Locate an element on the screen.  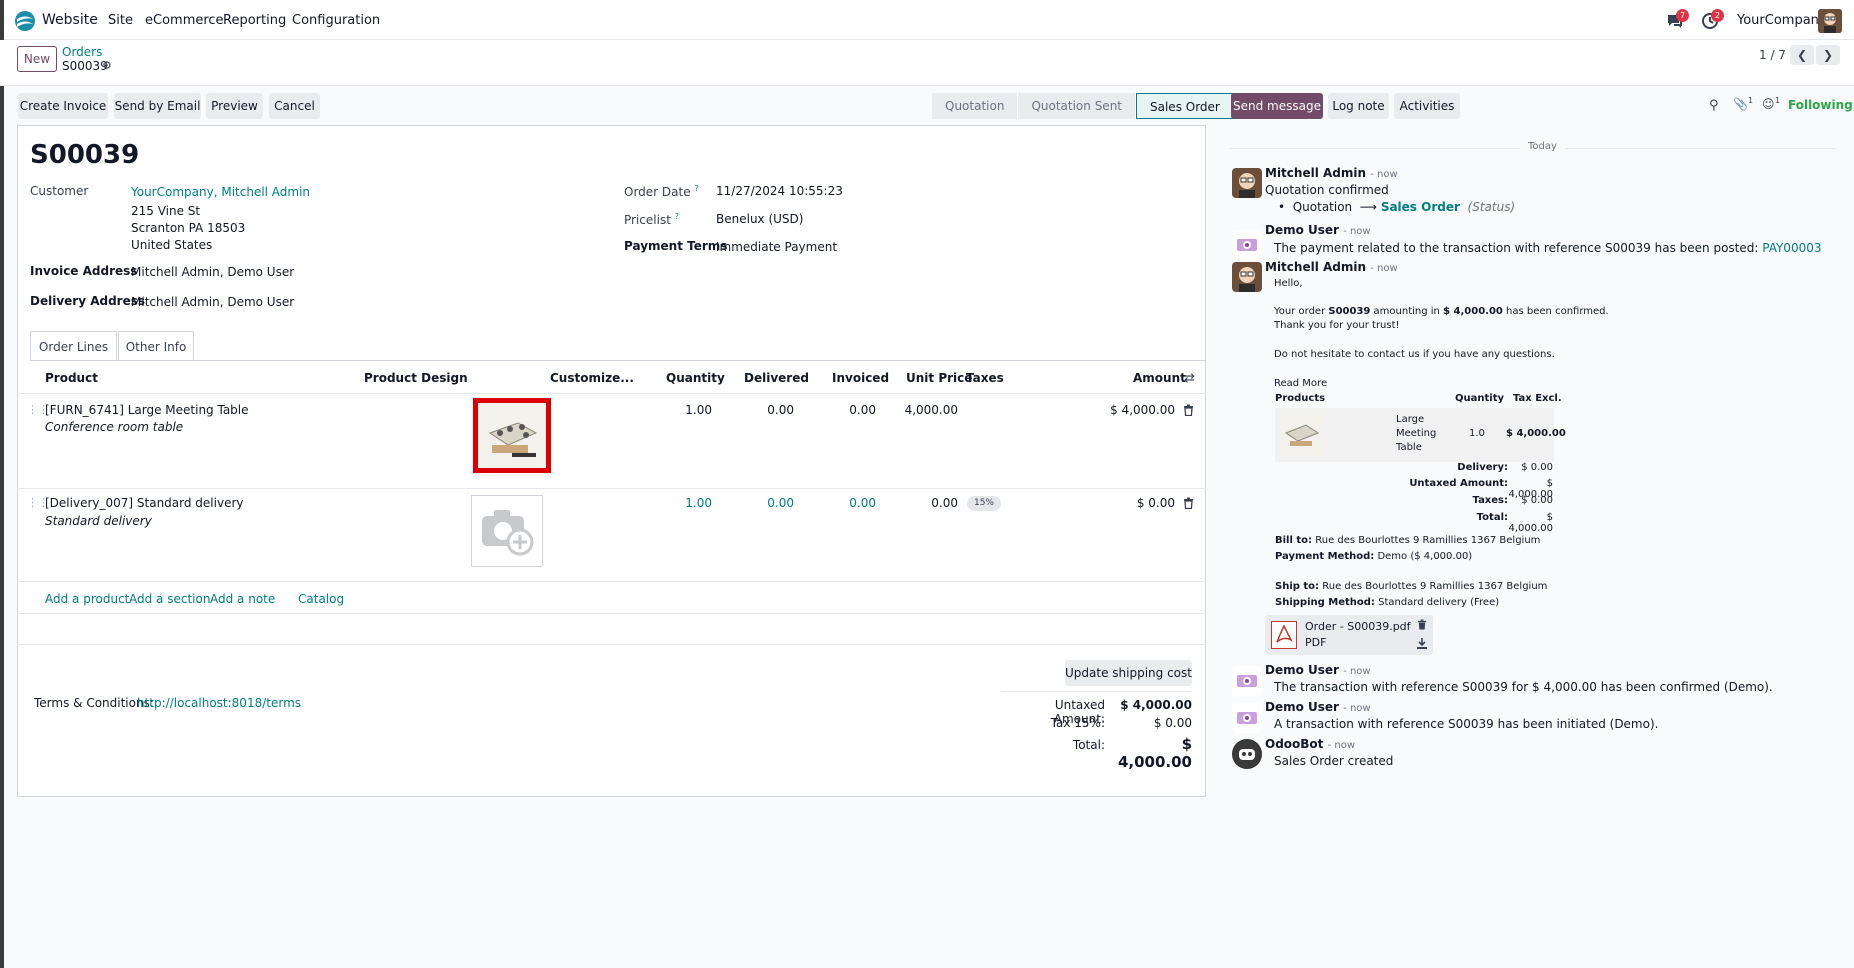
embedded-col-tax-excl: Tax Excl. is located at coordinates (1537, 398).